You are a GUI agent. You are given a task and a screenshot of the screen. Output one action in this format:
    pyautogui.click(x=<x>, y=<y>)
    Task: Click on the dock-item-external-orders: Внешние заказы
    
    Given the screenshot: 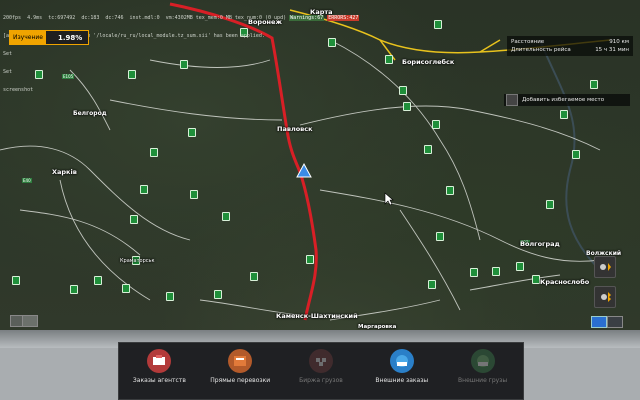 What is the action you would take?
    pyautogui.click(x=402, y=363)
    